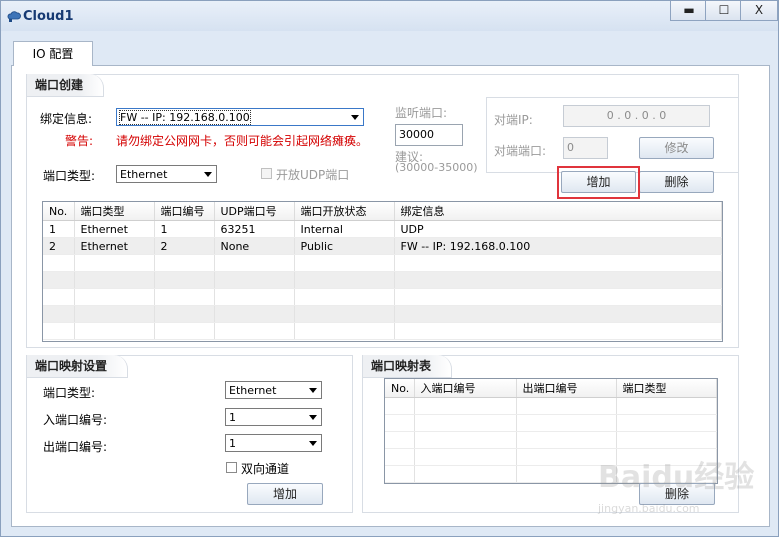 This screenshot has height=537, width=779. I want to click on cell: FW -- IP: 192.168.0.100, so click(558, 246).